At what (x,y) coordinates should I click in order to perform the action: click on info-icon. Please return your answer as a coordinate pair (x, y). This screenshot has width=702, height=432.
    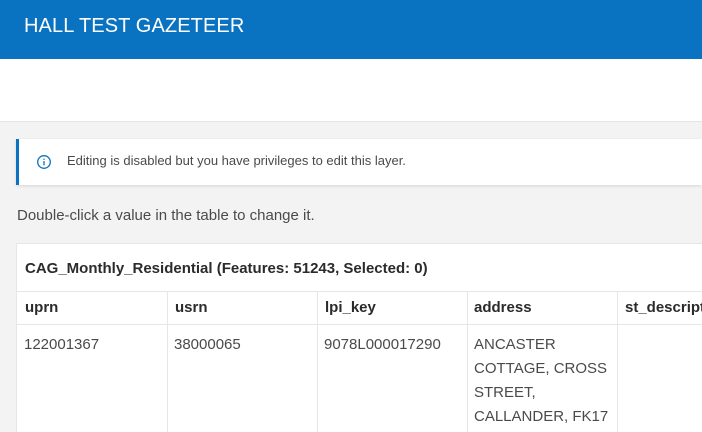
    Looking at the image, I should click on (44, 162).